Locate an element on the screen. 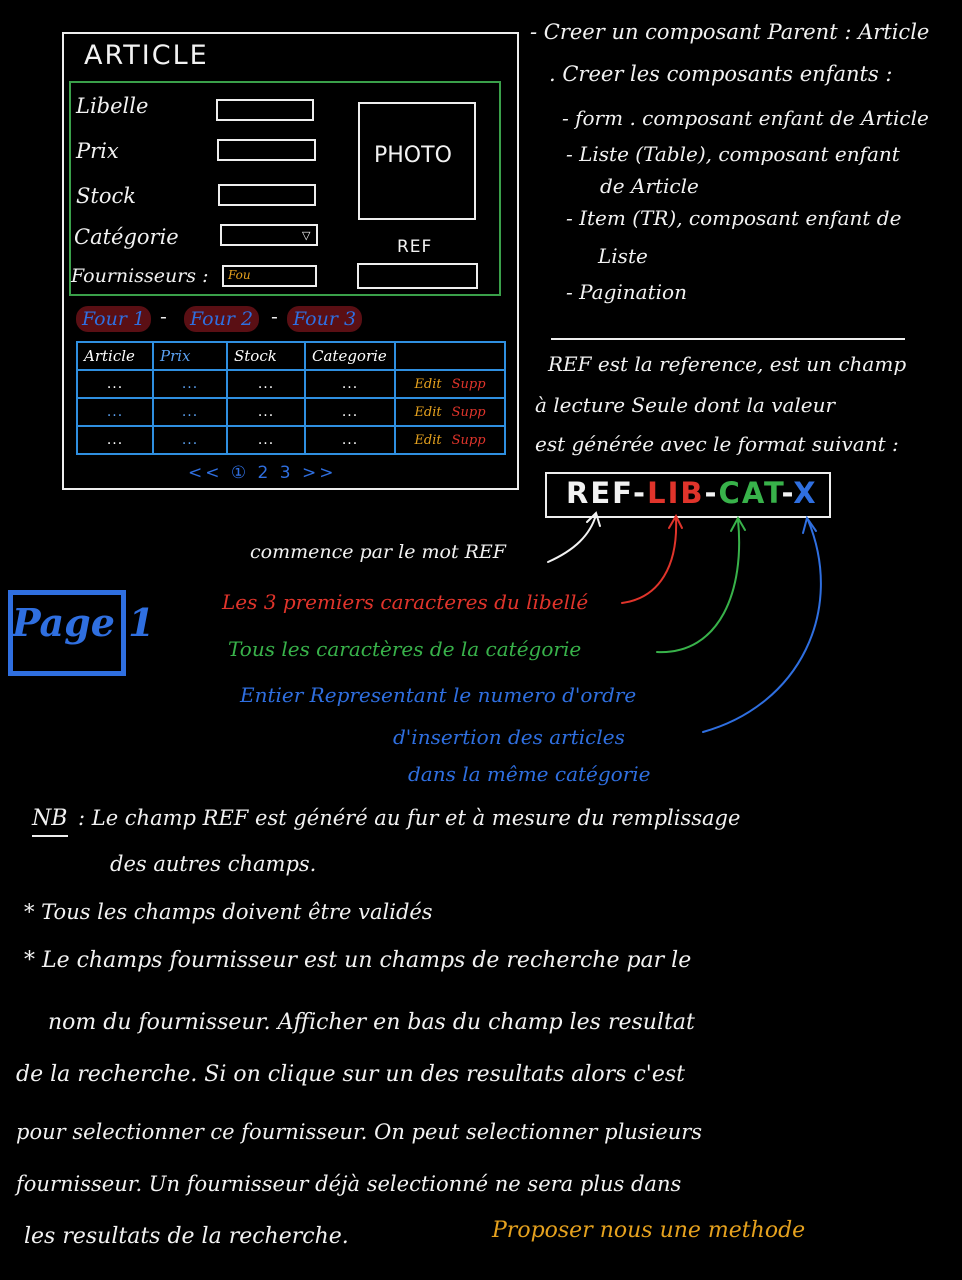 This screenshot has width=962, height=1280. nb-text: des autres champs. is located at coordinates (213, 864).